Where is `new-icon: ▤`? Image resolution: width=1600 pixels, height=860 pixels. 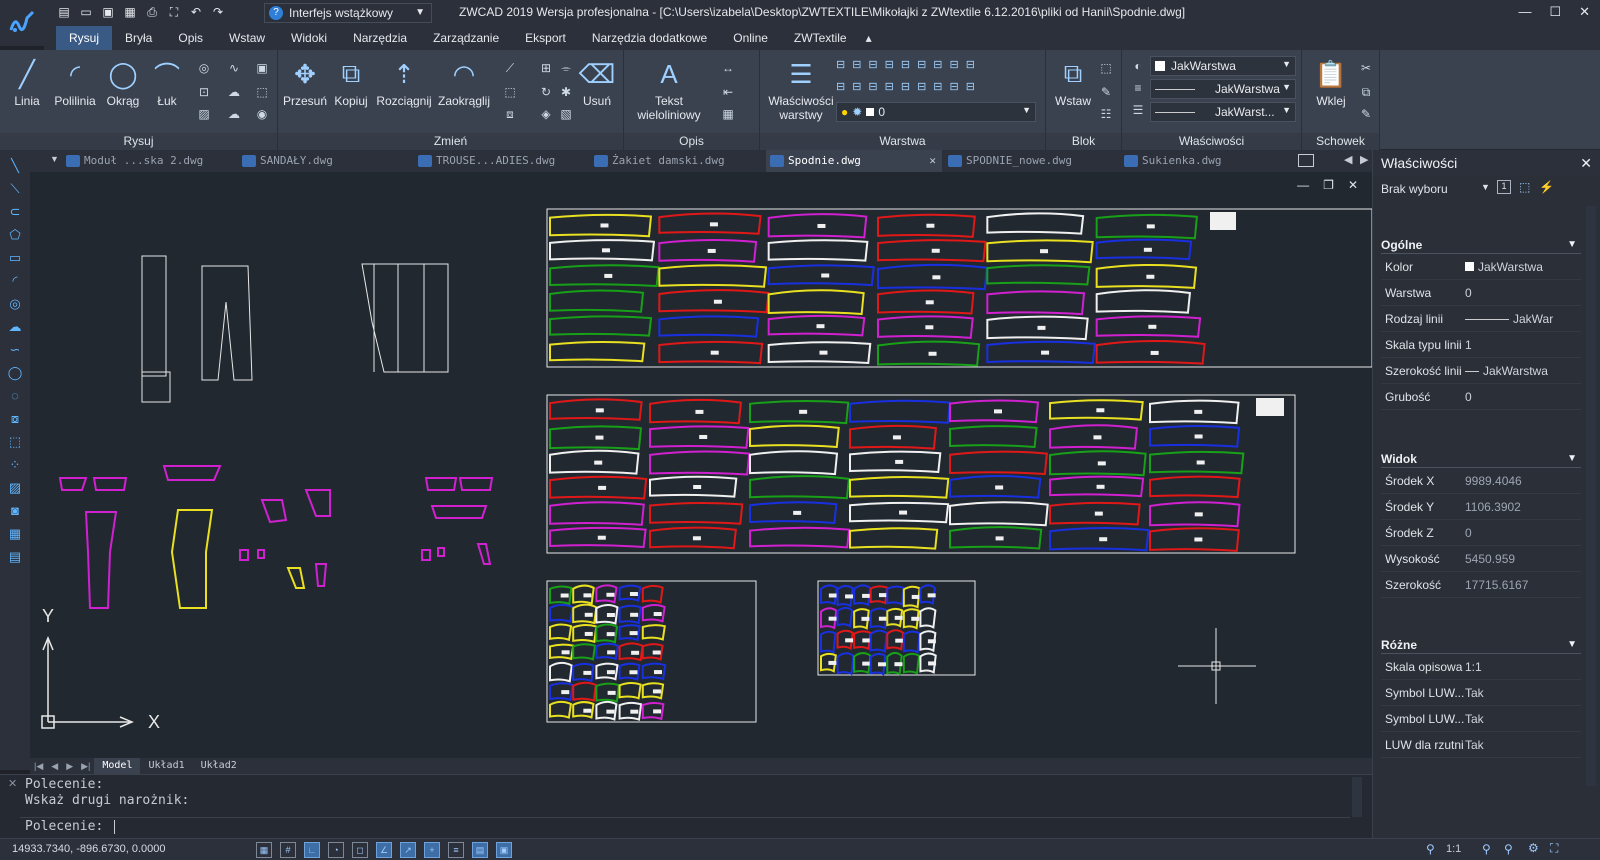
new-icon: ▤ is located at coordinates (64, 12).